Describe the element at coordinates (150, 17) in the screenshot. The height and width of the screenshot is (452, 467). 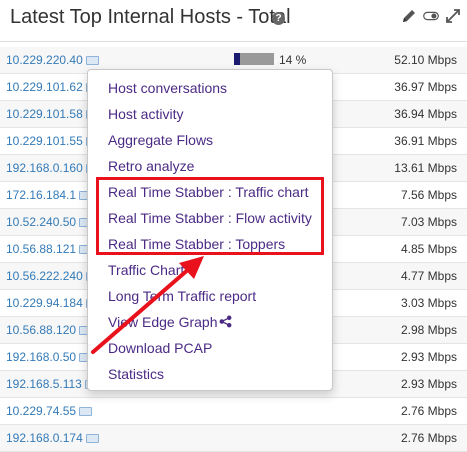
I see `widget-title: Latest Top Internal Hosts - Total` at that location.